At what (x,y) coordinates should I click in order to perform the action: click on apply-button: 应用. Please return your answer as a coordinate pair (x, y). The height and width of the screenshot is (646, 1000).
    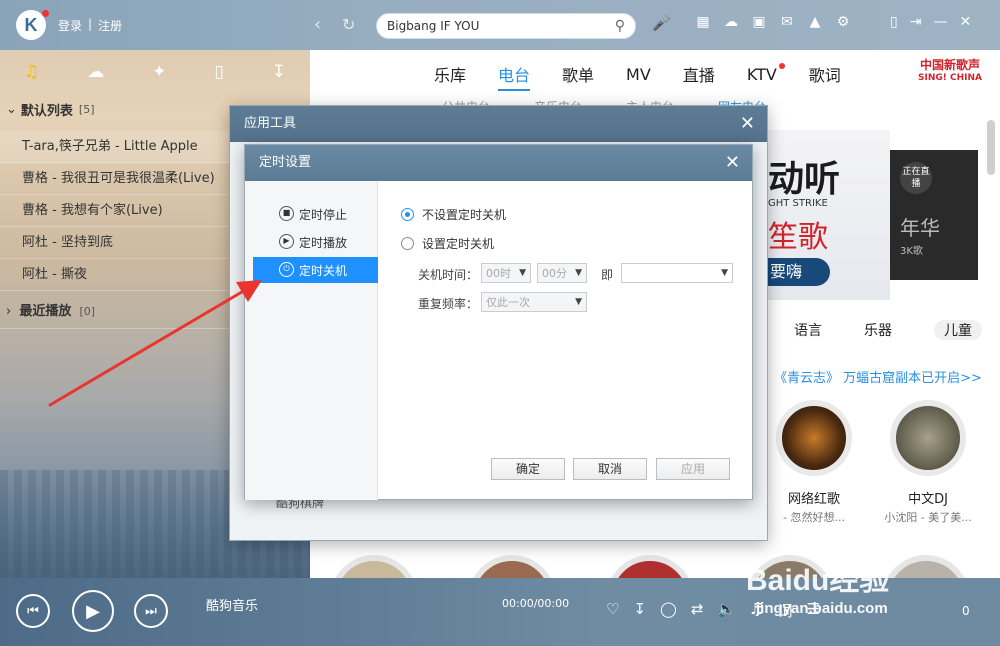
    Looking at the image, I should click on (693, 469).